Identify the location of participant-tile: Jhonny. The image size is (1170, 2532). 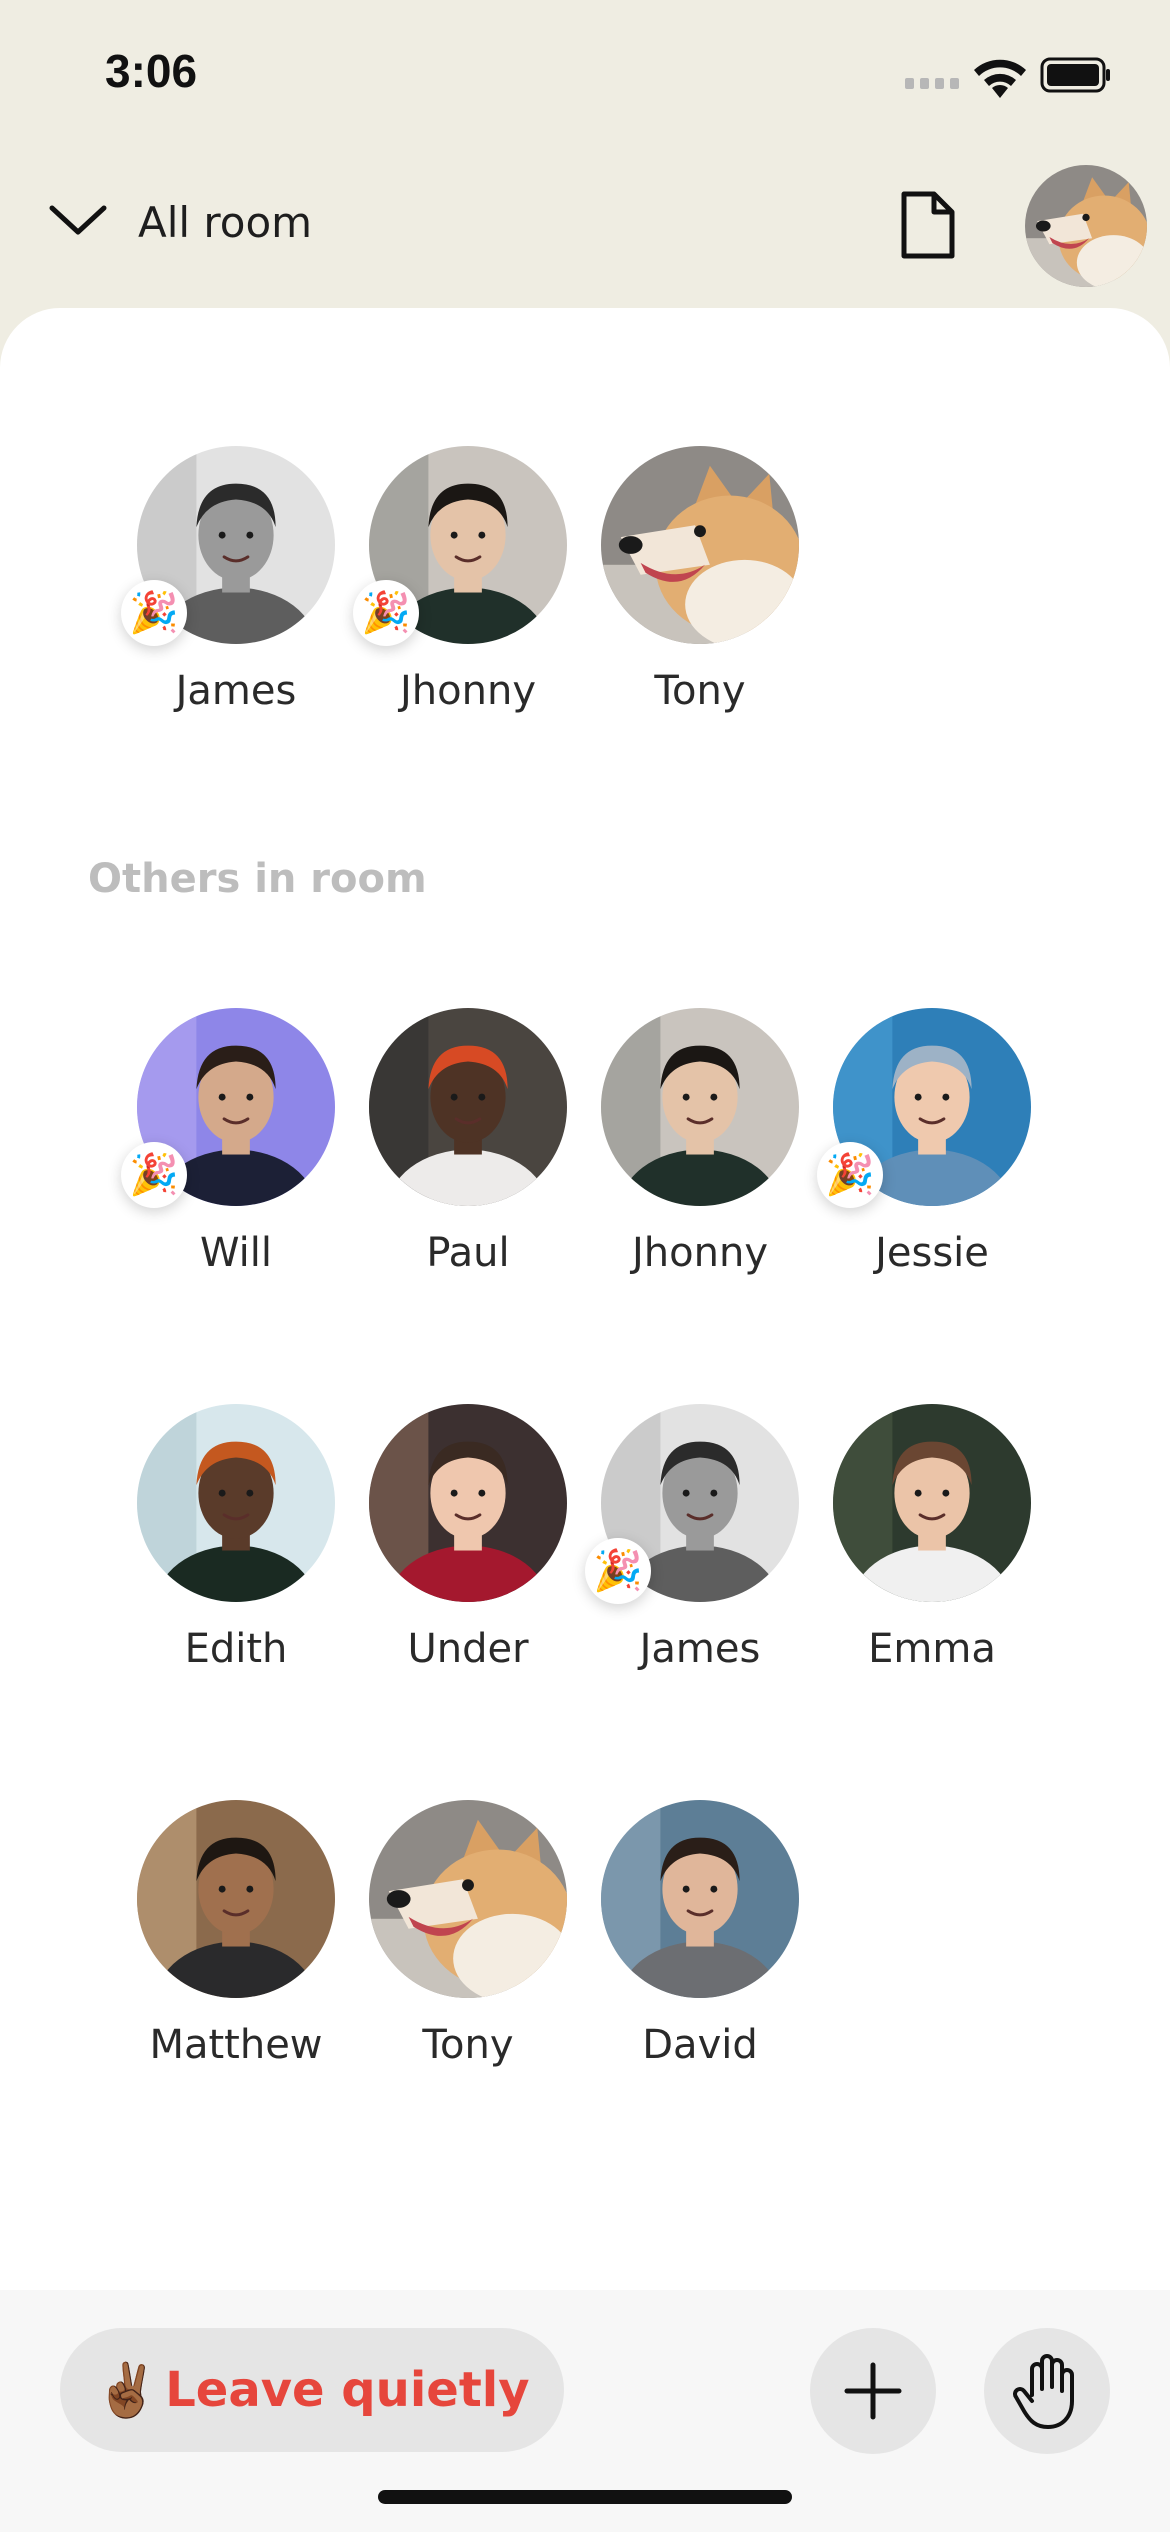
(695, 1146).